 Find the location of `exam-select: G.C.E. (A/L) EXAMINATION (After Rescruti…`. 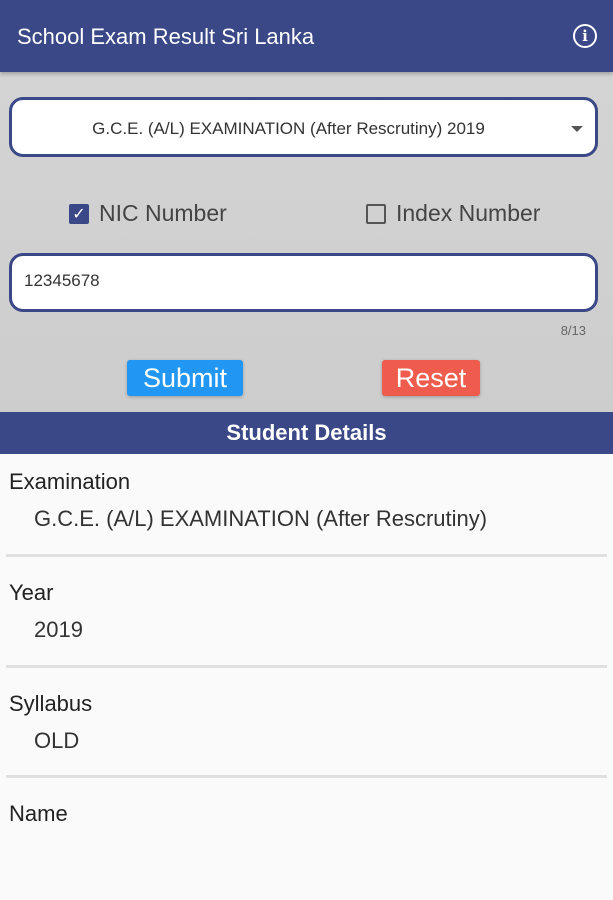

exam-select: G.C.E. (A/L) EXAMINATION (After Rescruti… is located at coordinates (303, 127).